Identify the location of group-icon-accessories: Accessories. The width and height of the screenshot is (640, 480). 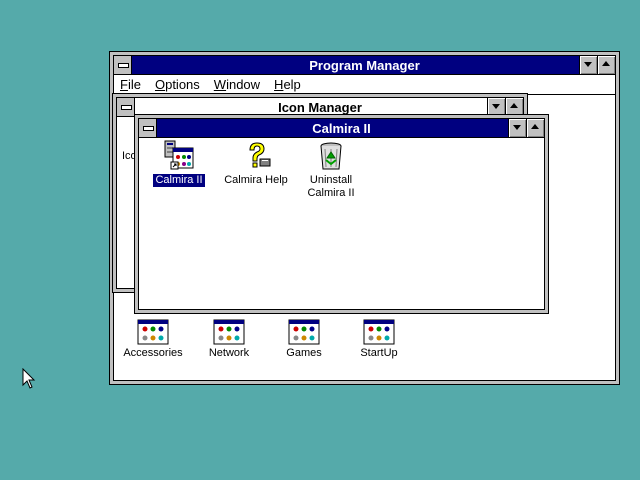
(153, 339).